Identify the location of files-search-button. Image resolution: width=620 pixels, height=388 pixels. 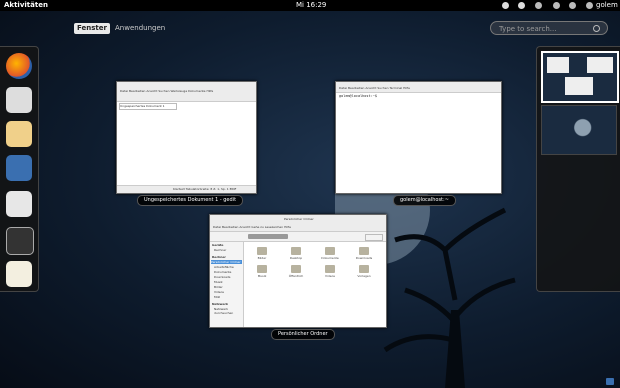
(374, 237).